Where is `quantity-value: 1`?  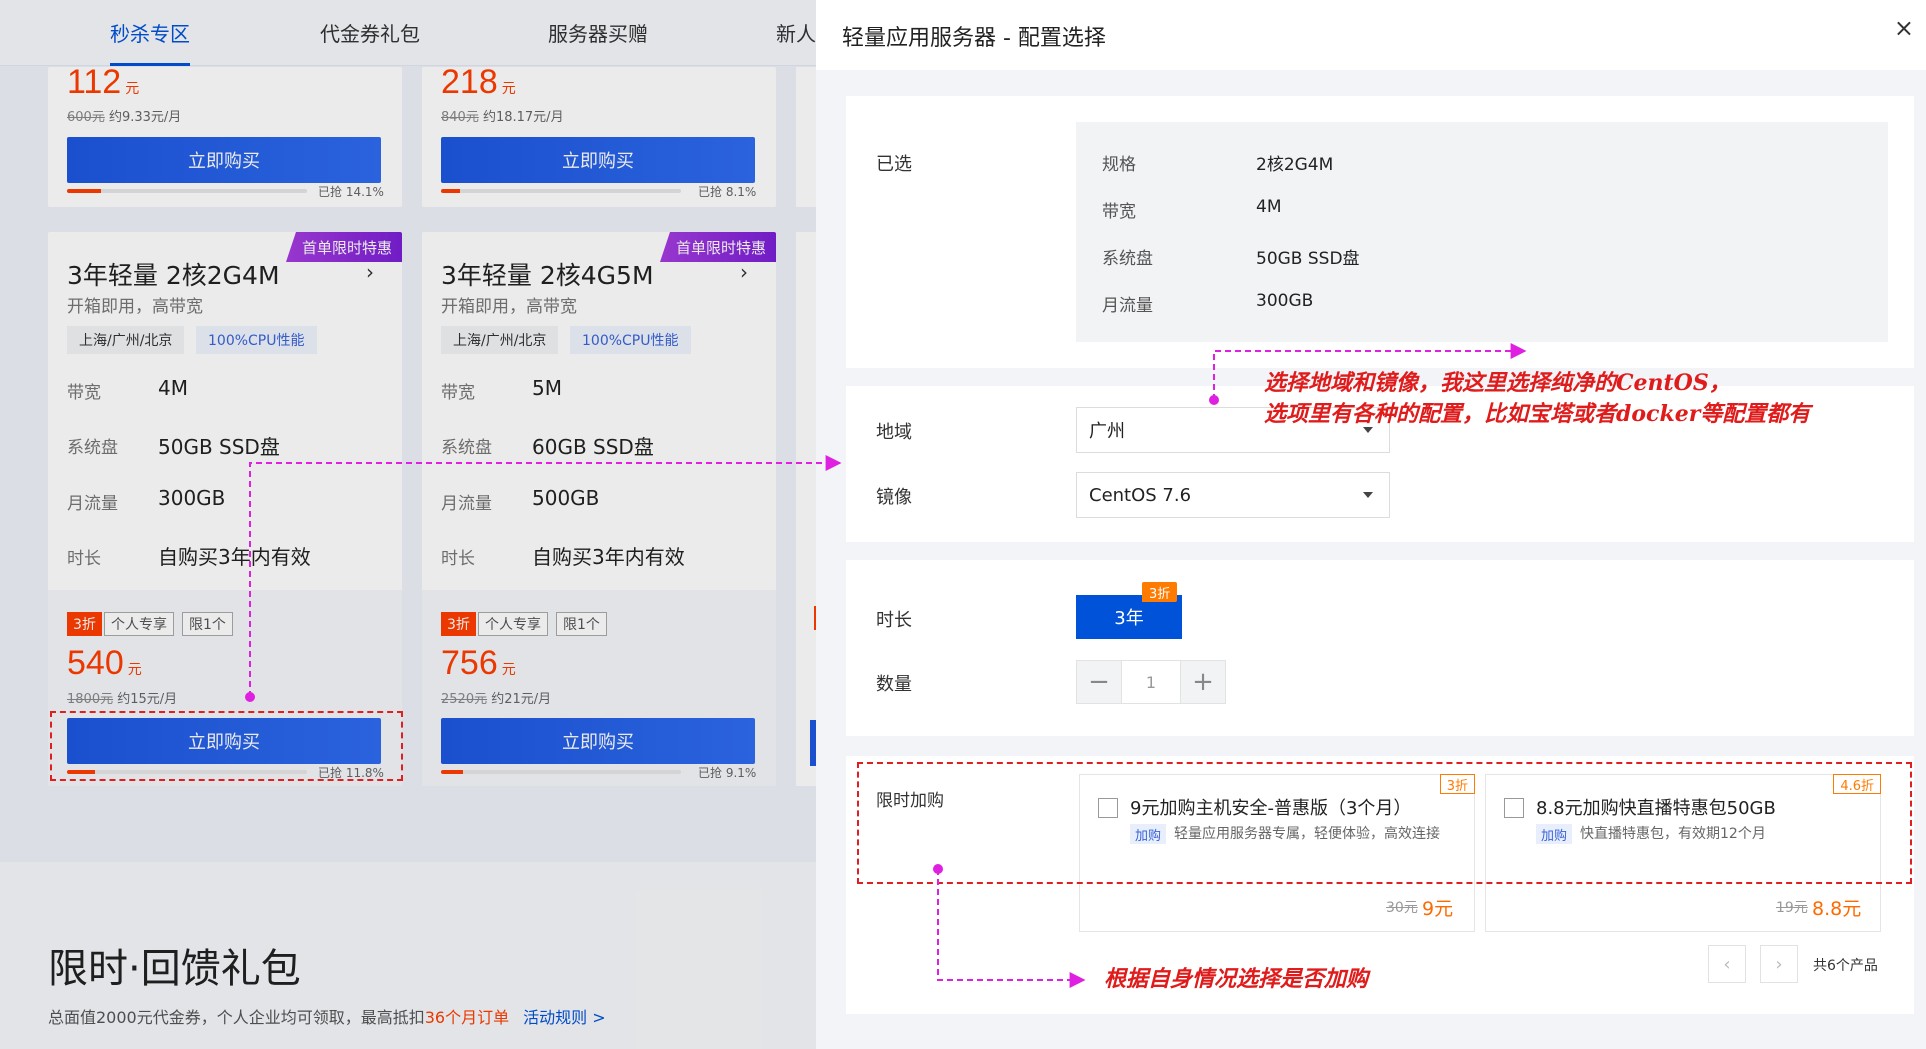 quantity-value: 1 is located at coordinates (1151, 682).